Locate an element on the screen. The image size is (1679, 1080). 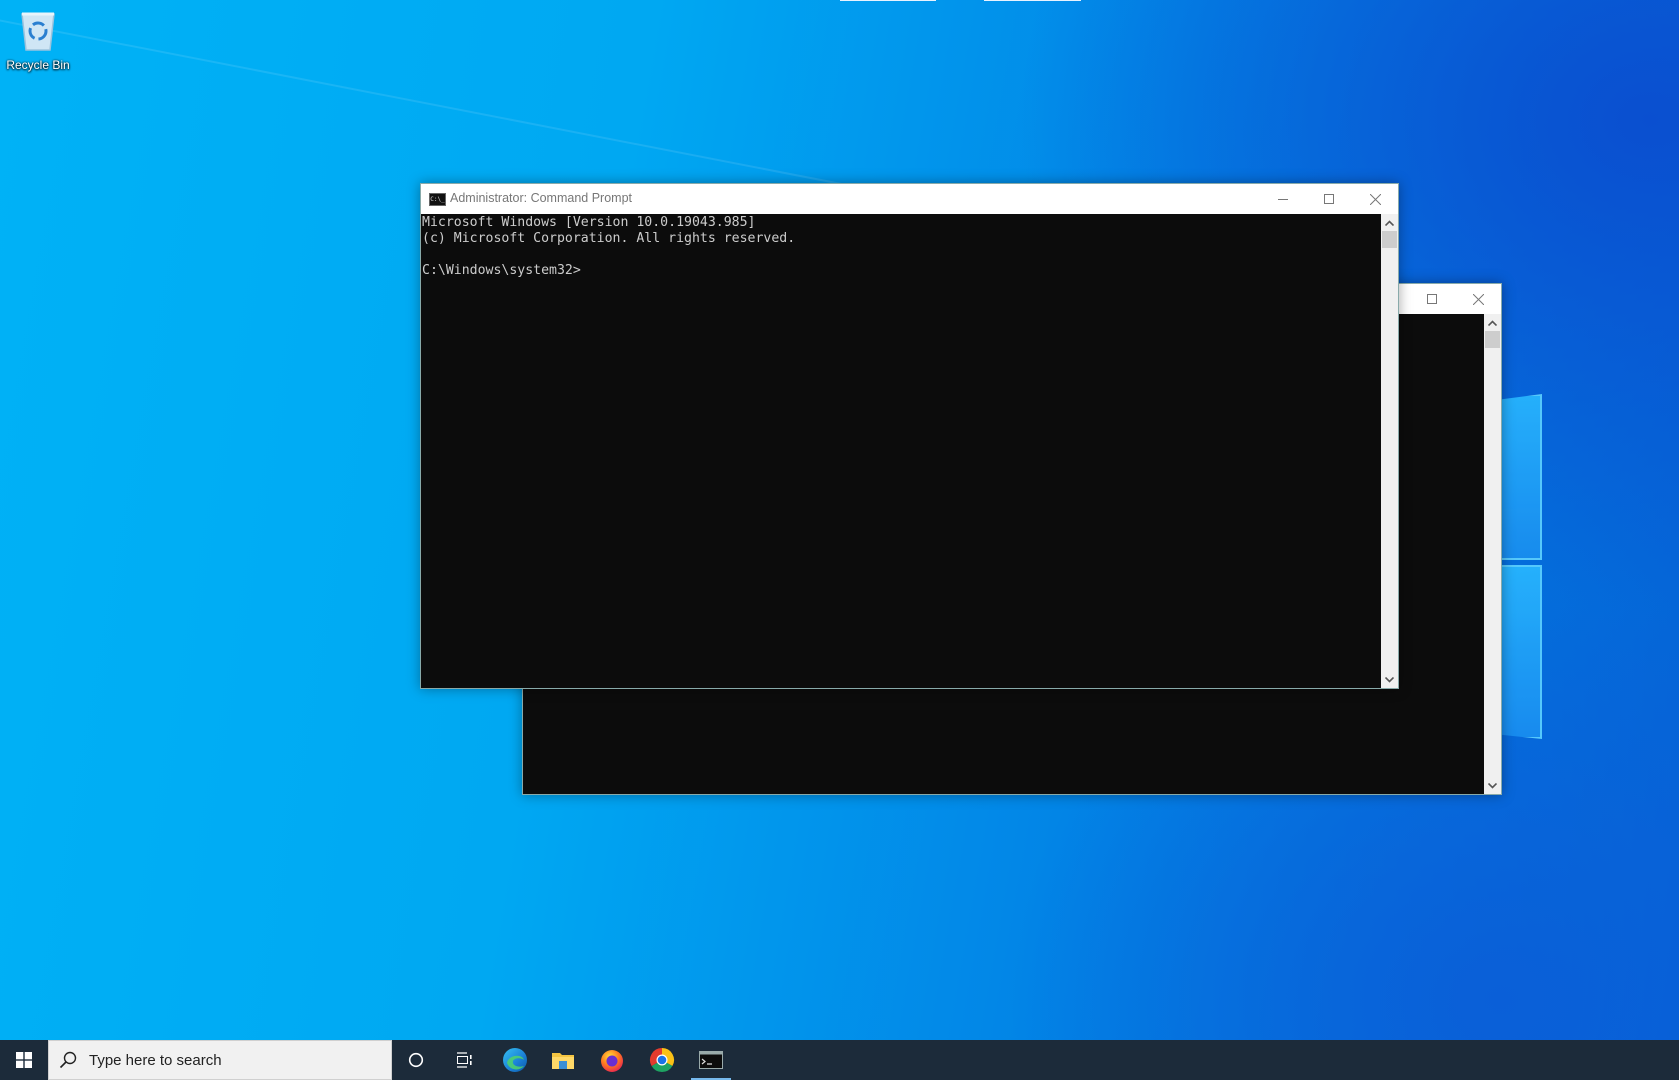
taskbar-chrome is located at coordinates (662, 1060).